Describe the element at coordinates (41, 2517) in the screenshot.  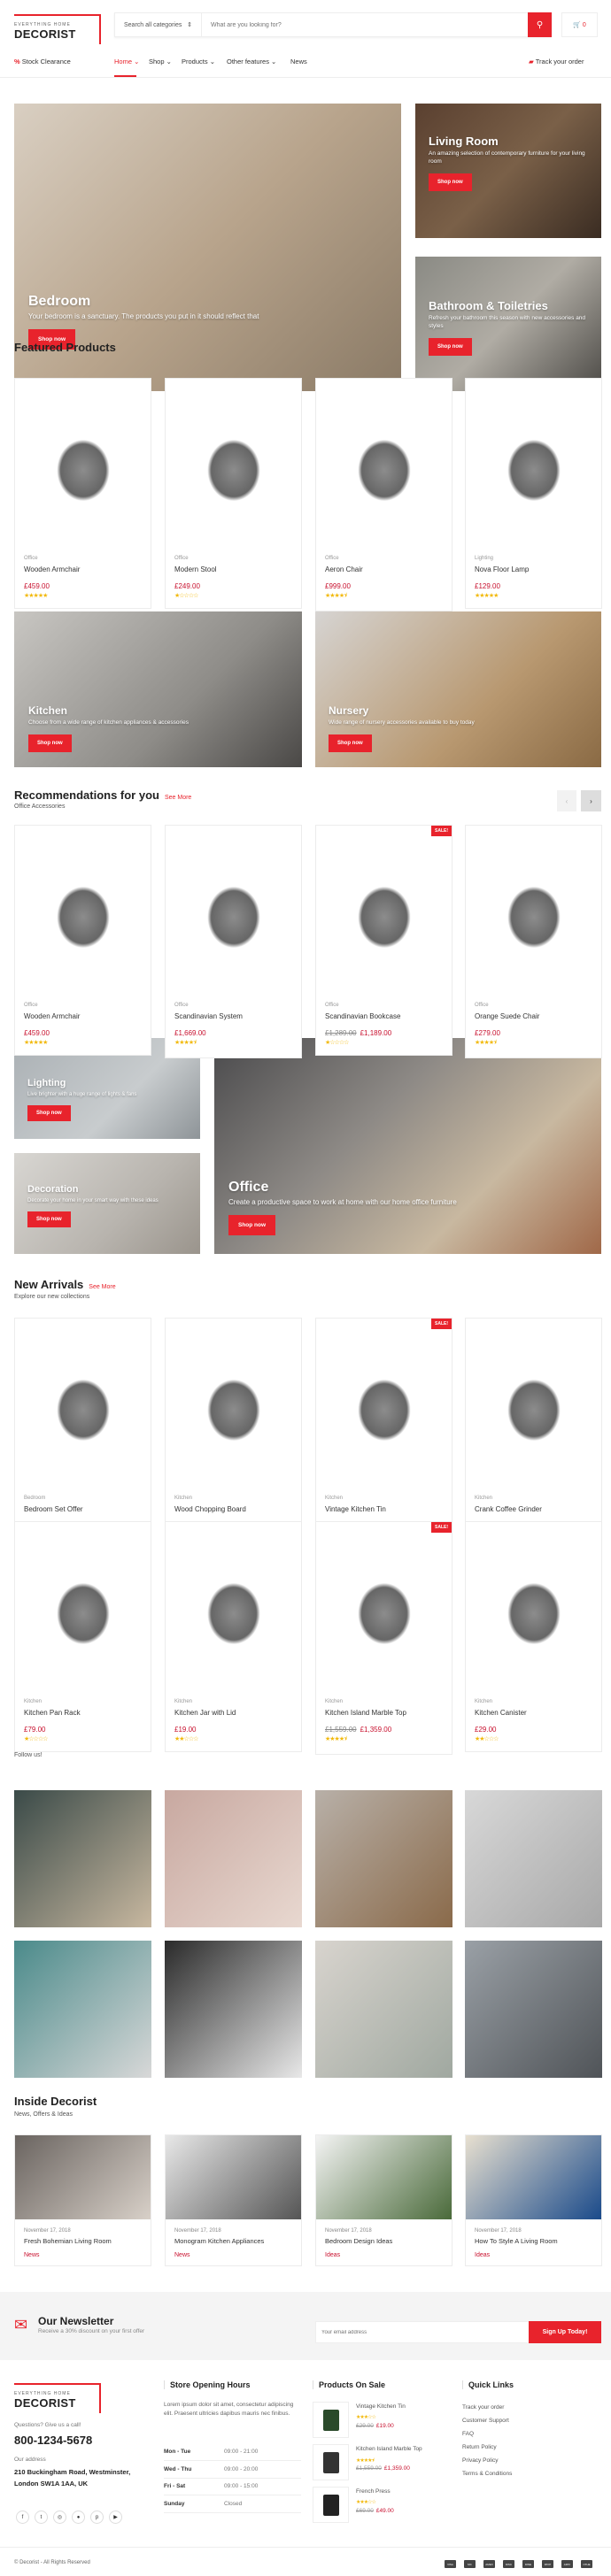
I see `twitter-icon: t` at that location.